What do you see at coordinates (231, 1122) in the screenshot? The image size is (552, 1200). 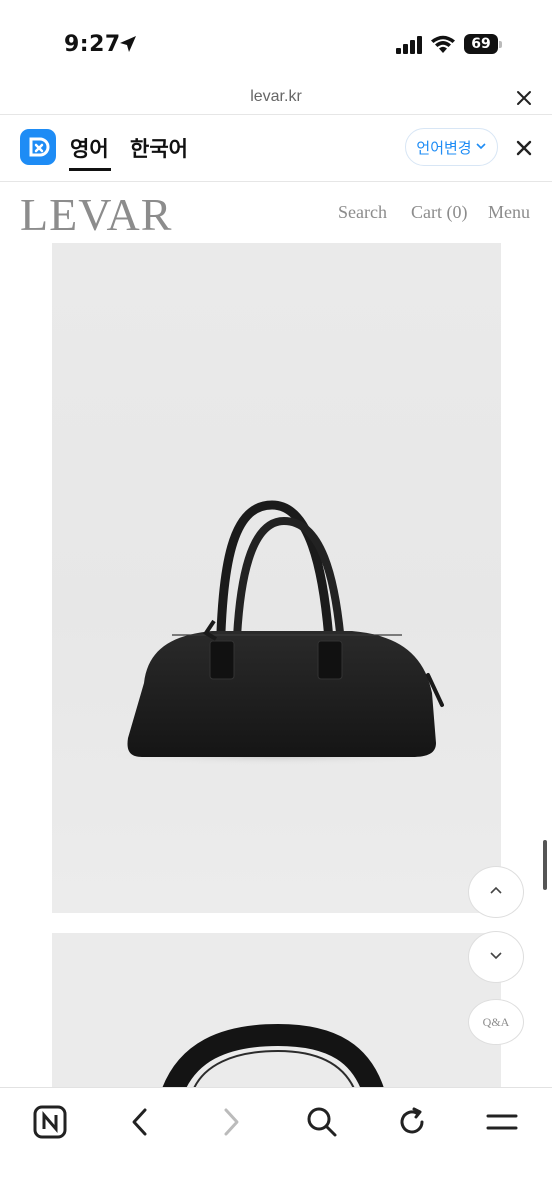 I see `forward-icon` at bounding box center [231, 1122].